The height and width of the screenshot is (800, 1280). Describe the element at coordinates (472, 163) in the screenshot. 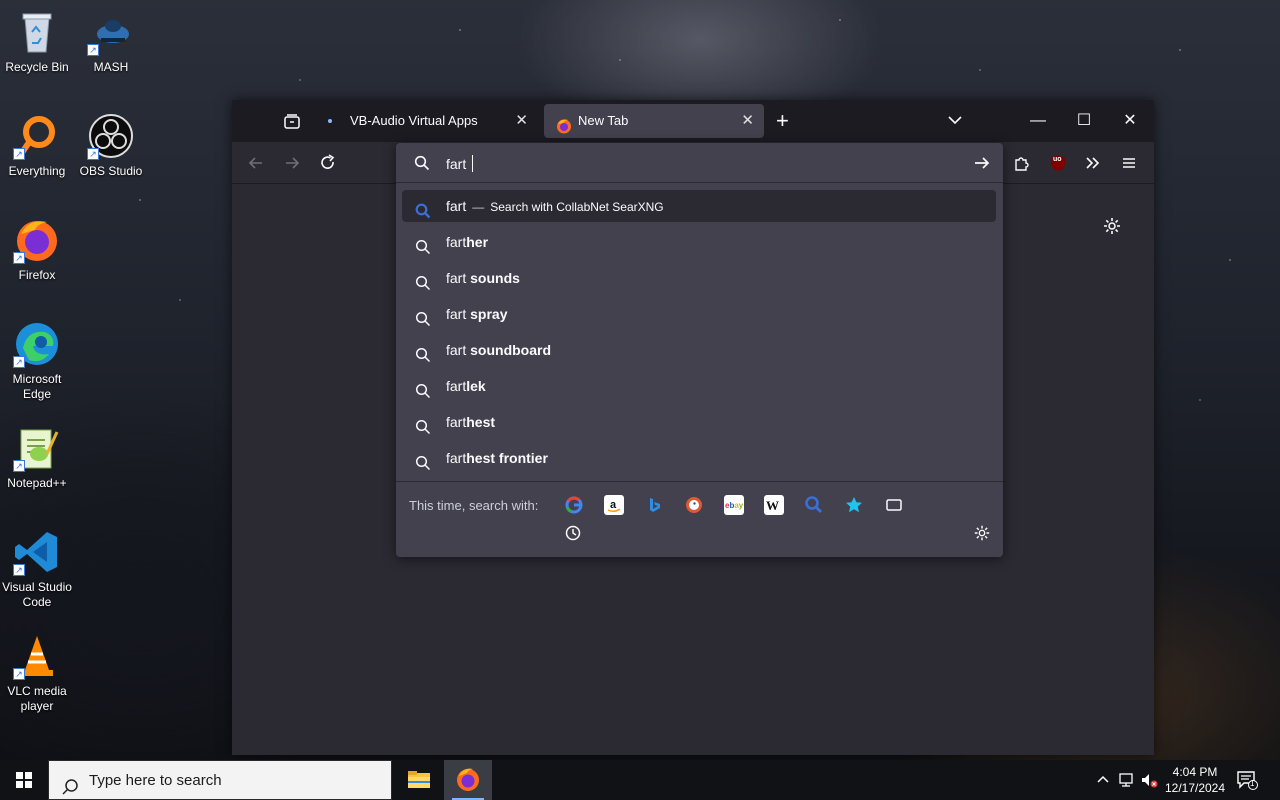

I see `text-caret` at that location.